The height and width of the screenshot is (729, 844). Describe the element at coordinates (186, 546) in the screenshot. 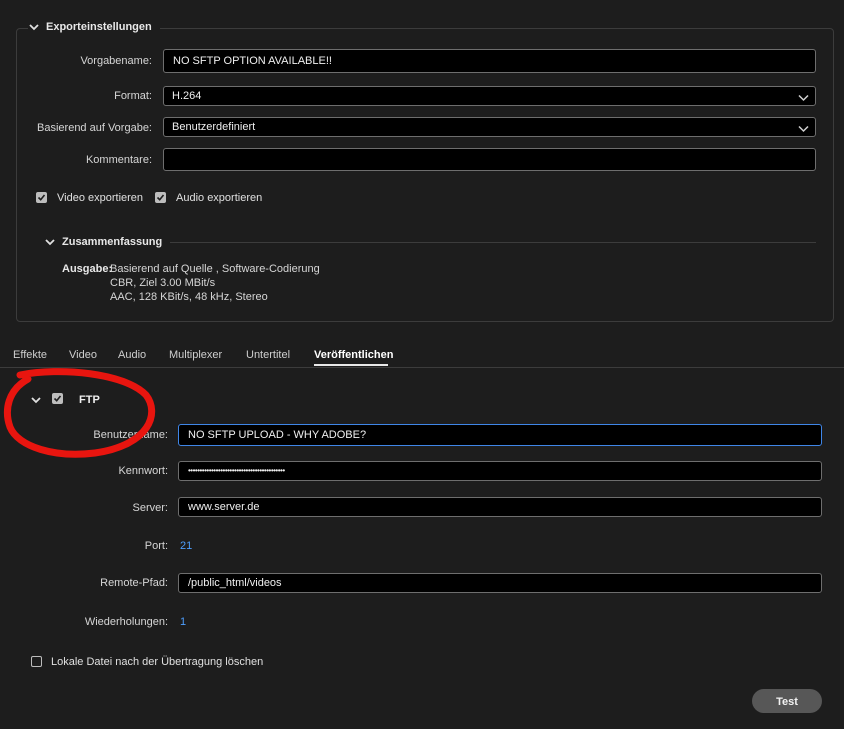

I see `port-value: 21` at that location.